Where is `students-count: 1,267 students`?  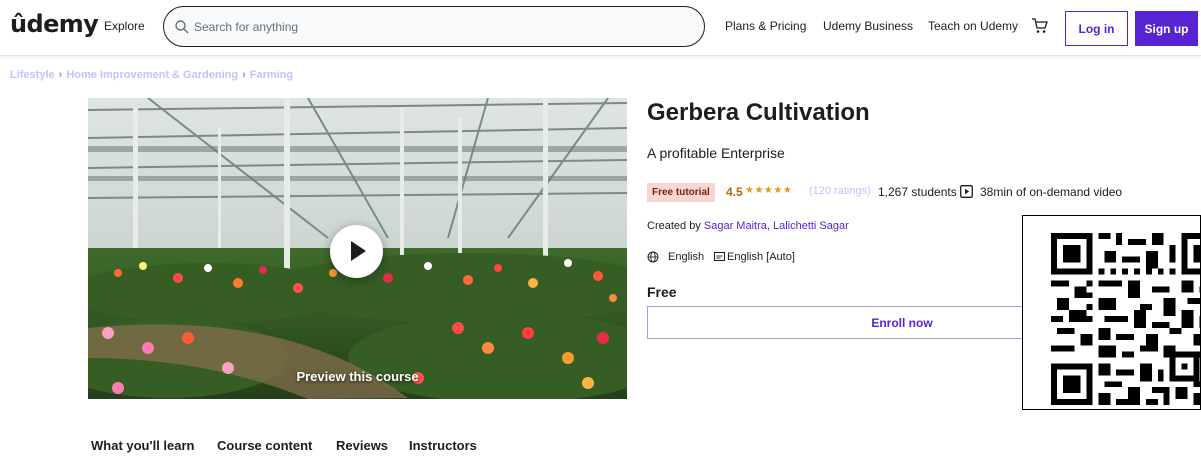
students-count: 1,267 students is located at coordinates (917, 192).